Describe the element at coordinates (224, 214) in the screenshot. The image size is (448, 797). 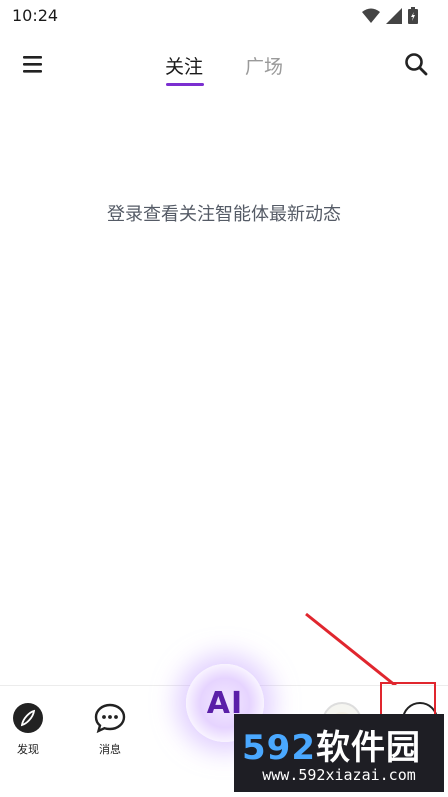
I see `empty-state-message: 登录查看关注智能体最新动态` at that location.